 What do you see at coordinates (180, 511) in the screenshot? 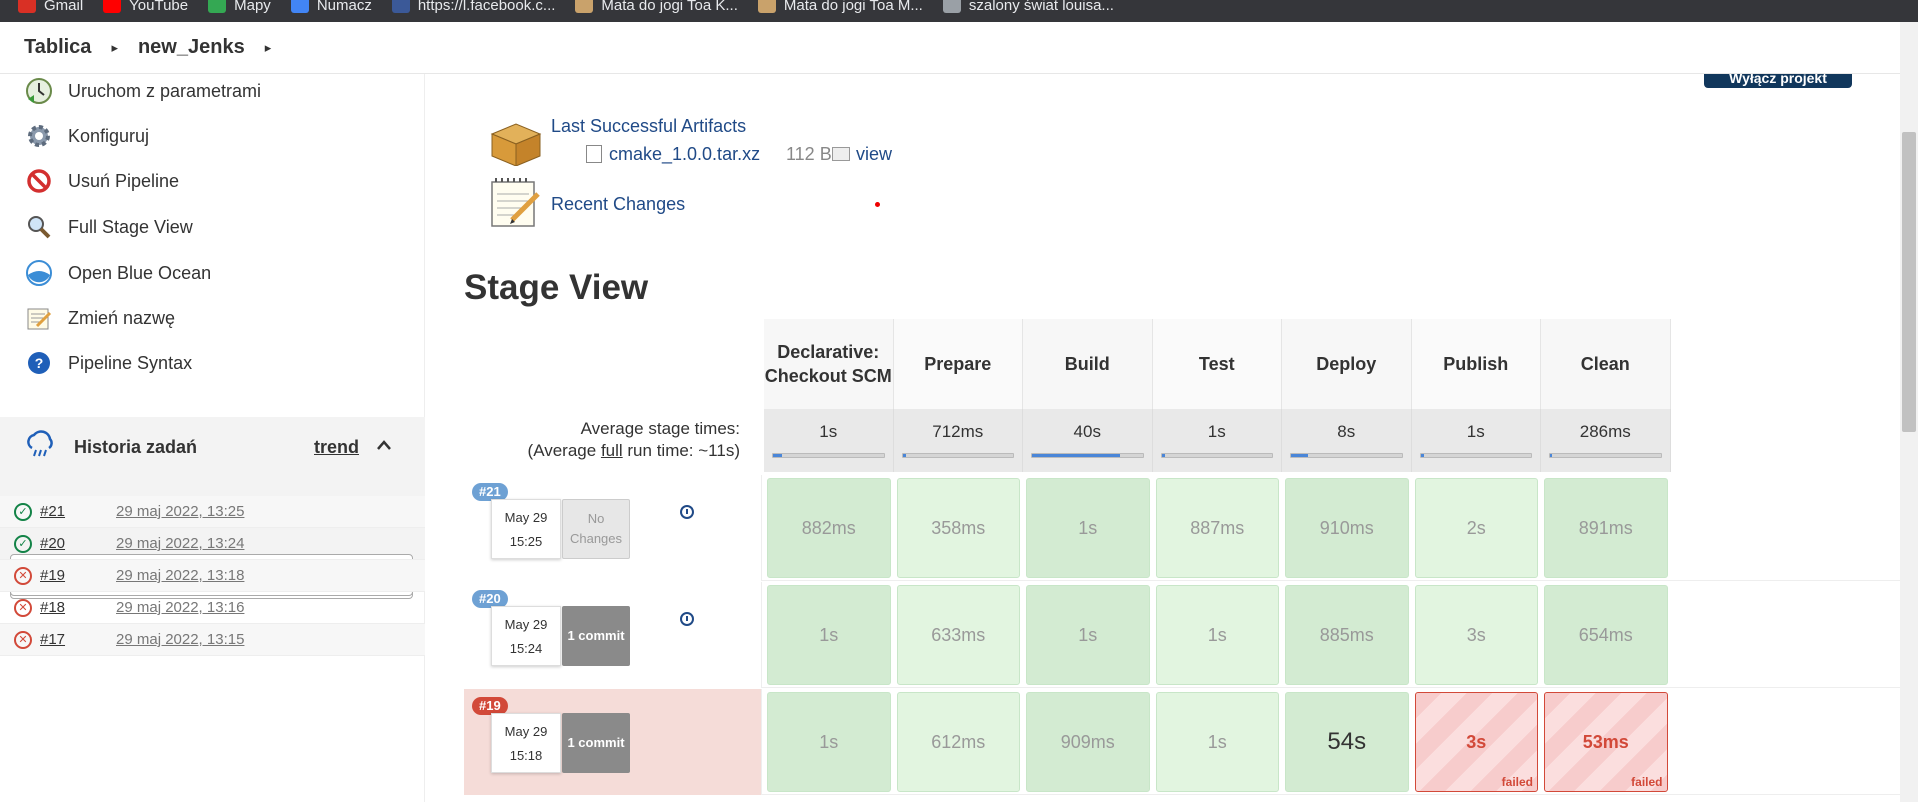
I see `build-date-link: 29 maj 2022, 13:25` at bounding box center [180, 511].